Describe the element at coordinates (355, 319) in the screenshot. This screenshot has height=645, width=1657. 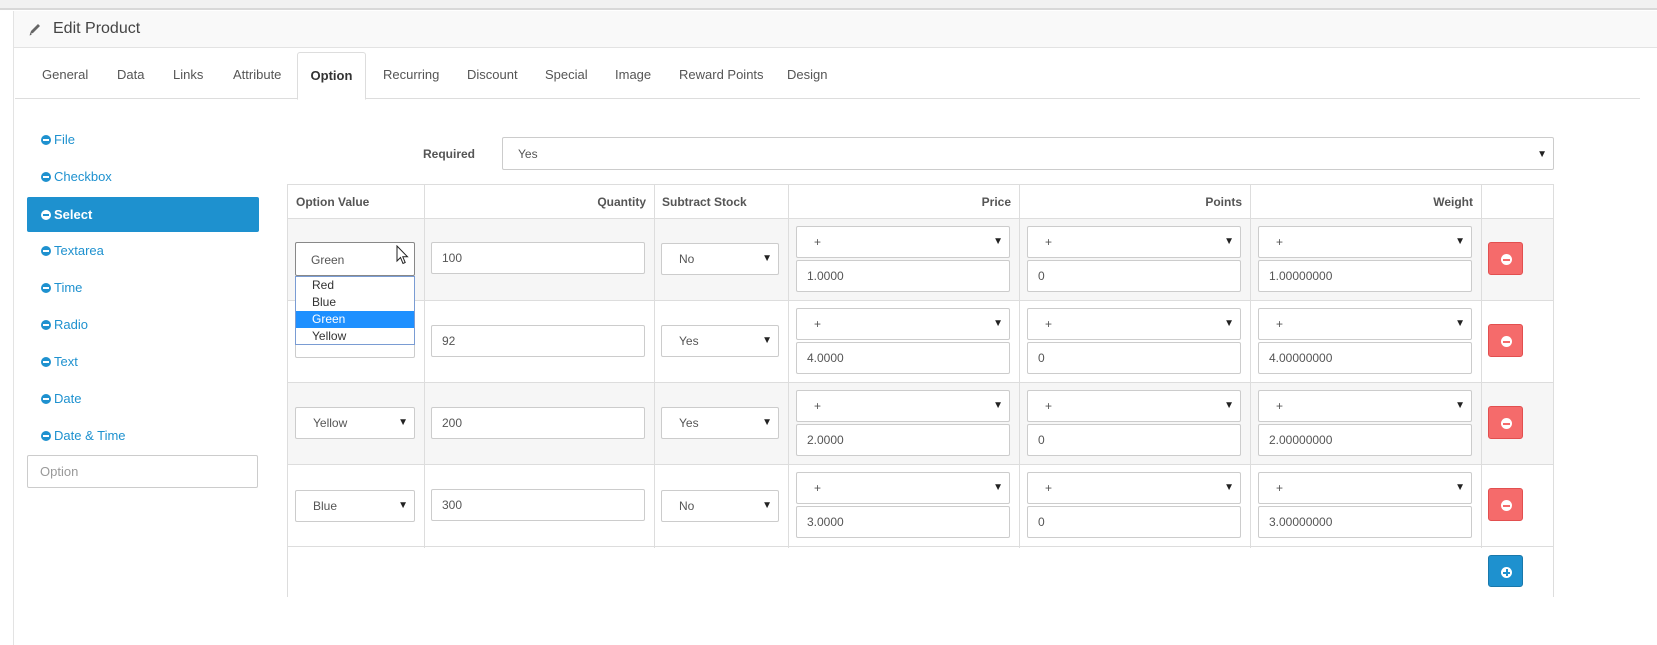
I see `dropdown-option-green: Green` at that location.